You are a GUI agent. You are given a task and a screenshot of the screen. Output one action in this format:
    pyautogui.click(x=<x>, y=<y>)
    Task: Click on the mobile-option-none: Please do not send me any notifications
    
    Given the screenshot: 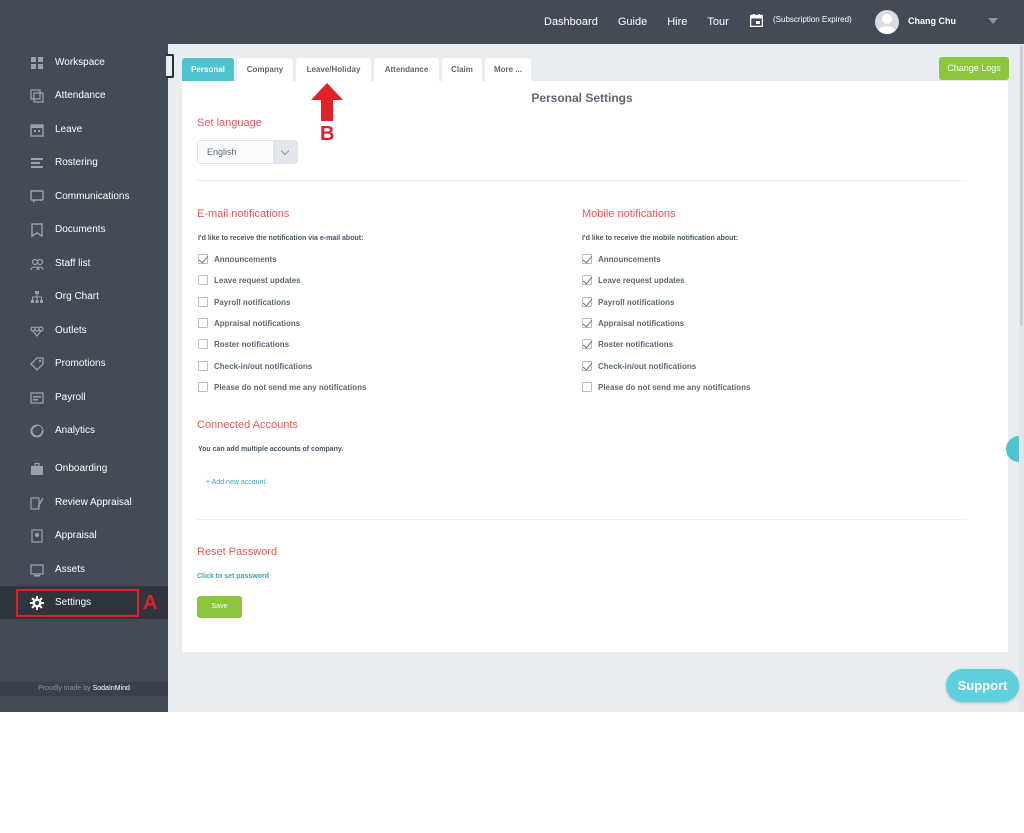 What is the action you would take?
    pyautogui.click(x=666, y=387)
    